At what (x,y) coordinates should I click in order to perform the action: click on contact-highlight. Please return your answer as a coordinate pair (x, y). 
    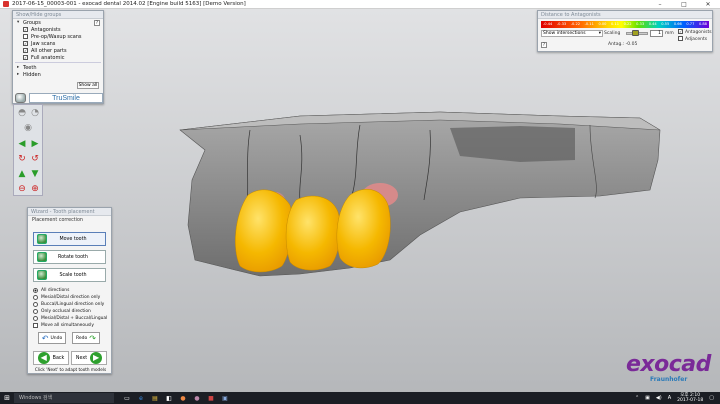
    Looking at the image, I should click on (380, 195).